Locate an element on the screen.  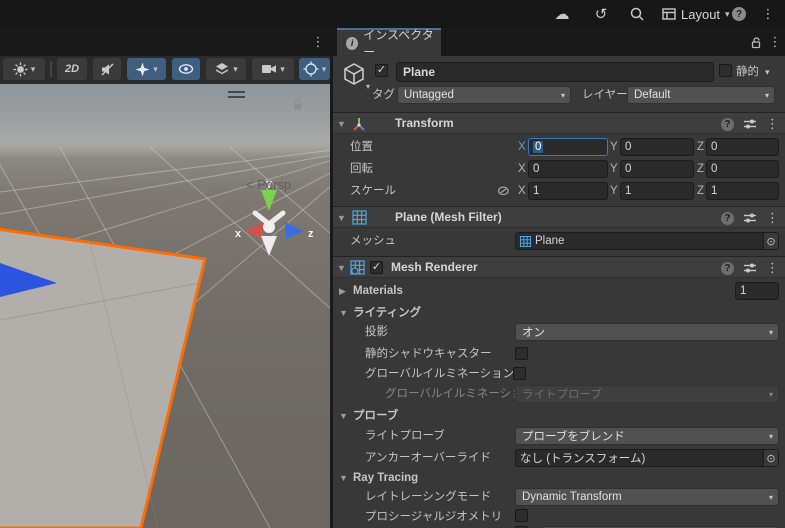
mesh-object-field: Plane is located at coordinates (639, 241).